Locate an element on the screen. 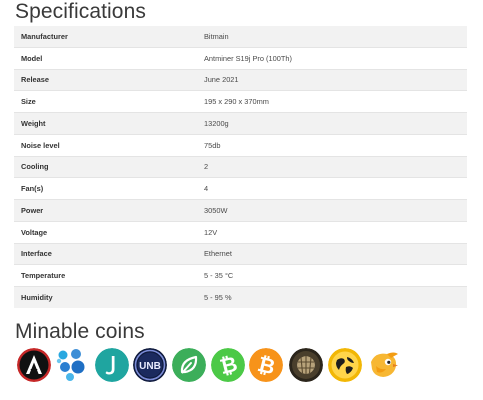  table-row: Noise level 75db is located at coordinates (240, 144).